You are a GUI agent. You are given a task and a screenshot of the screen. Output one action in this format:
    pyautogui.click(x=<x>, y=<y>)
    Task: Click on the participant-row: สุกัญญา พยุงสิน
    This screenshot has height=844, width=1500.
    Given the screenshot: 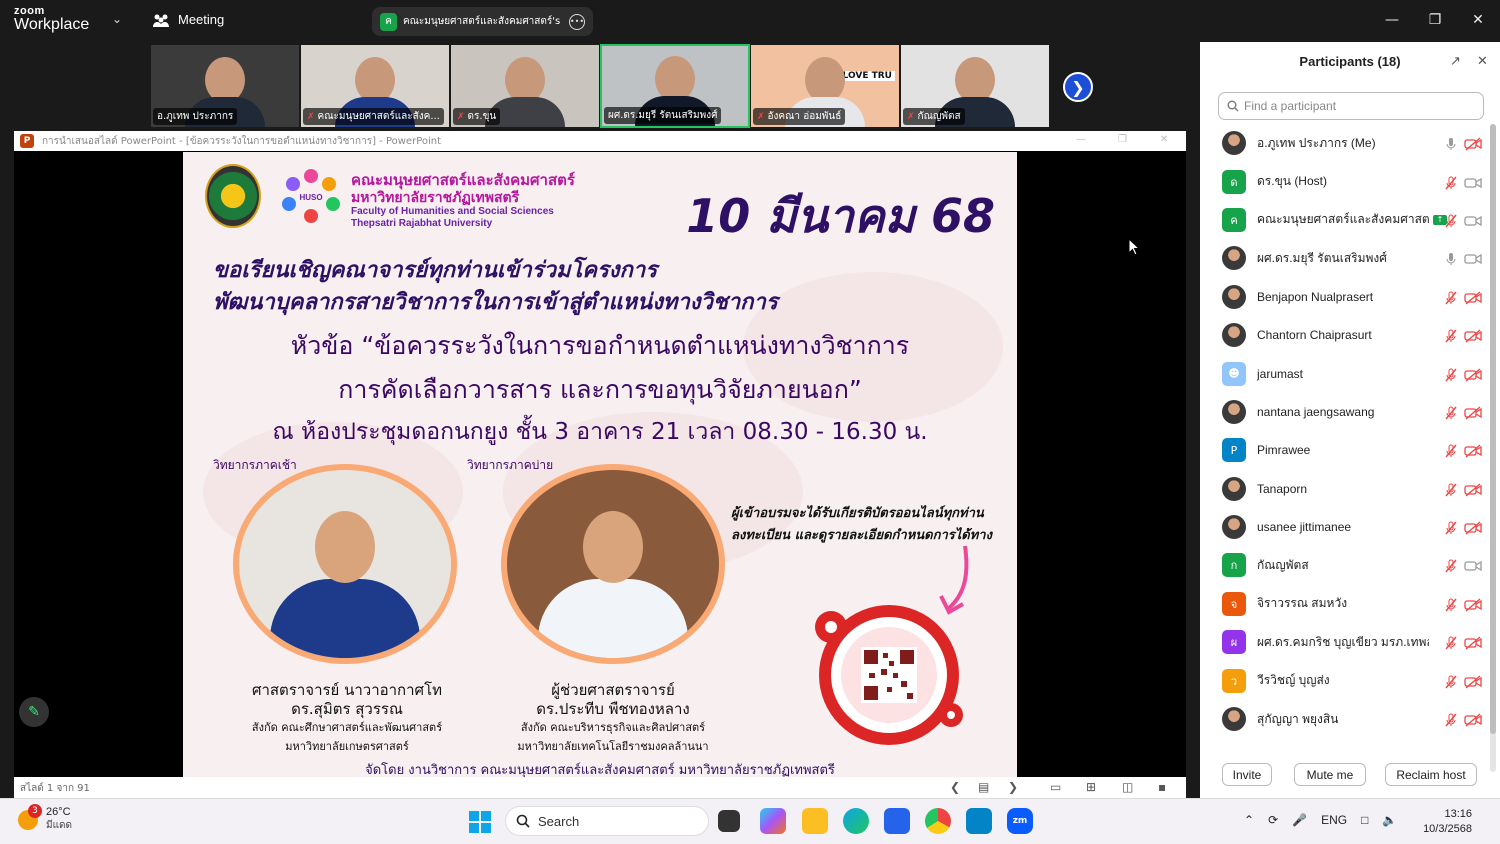 What is the action you would take?
    pyautogui.click(x=1353, y=719)
    